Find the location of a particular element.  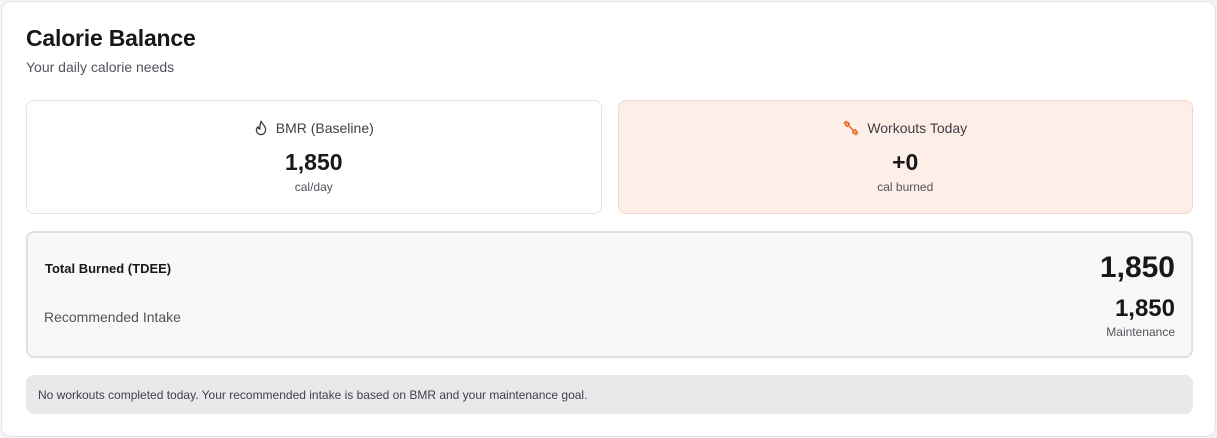

intake-value: 1,850 is located at coordinates (1144, 308).